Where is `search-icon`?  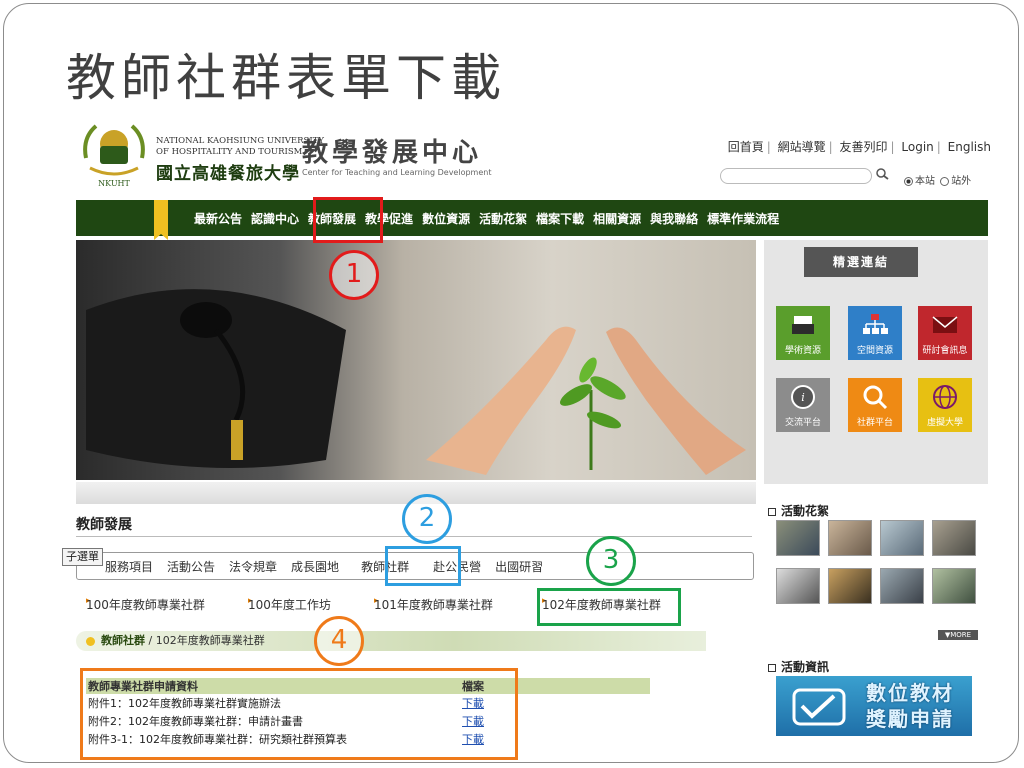
search-icon is located at coordinates (883, 174).